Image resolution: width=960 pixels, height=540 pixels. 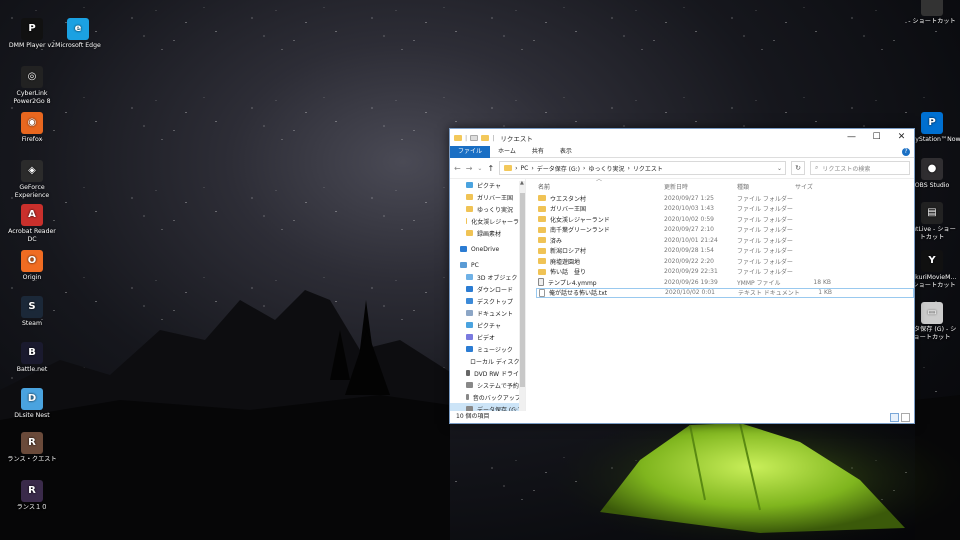 I want to click on column-size: サイズ, so click(x=813, y=186).